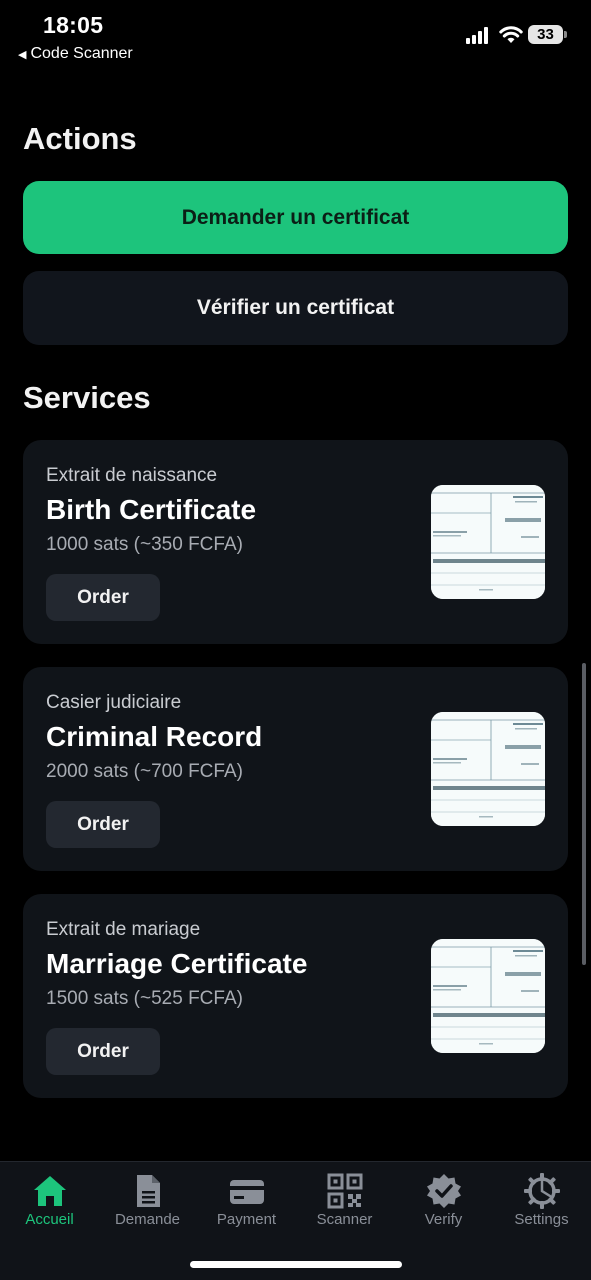 This screenshot has height=1280, width=591. I want to click on tab-label: Scanner, so click(344, 1219).